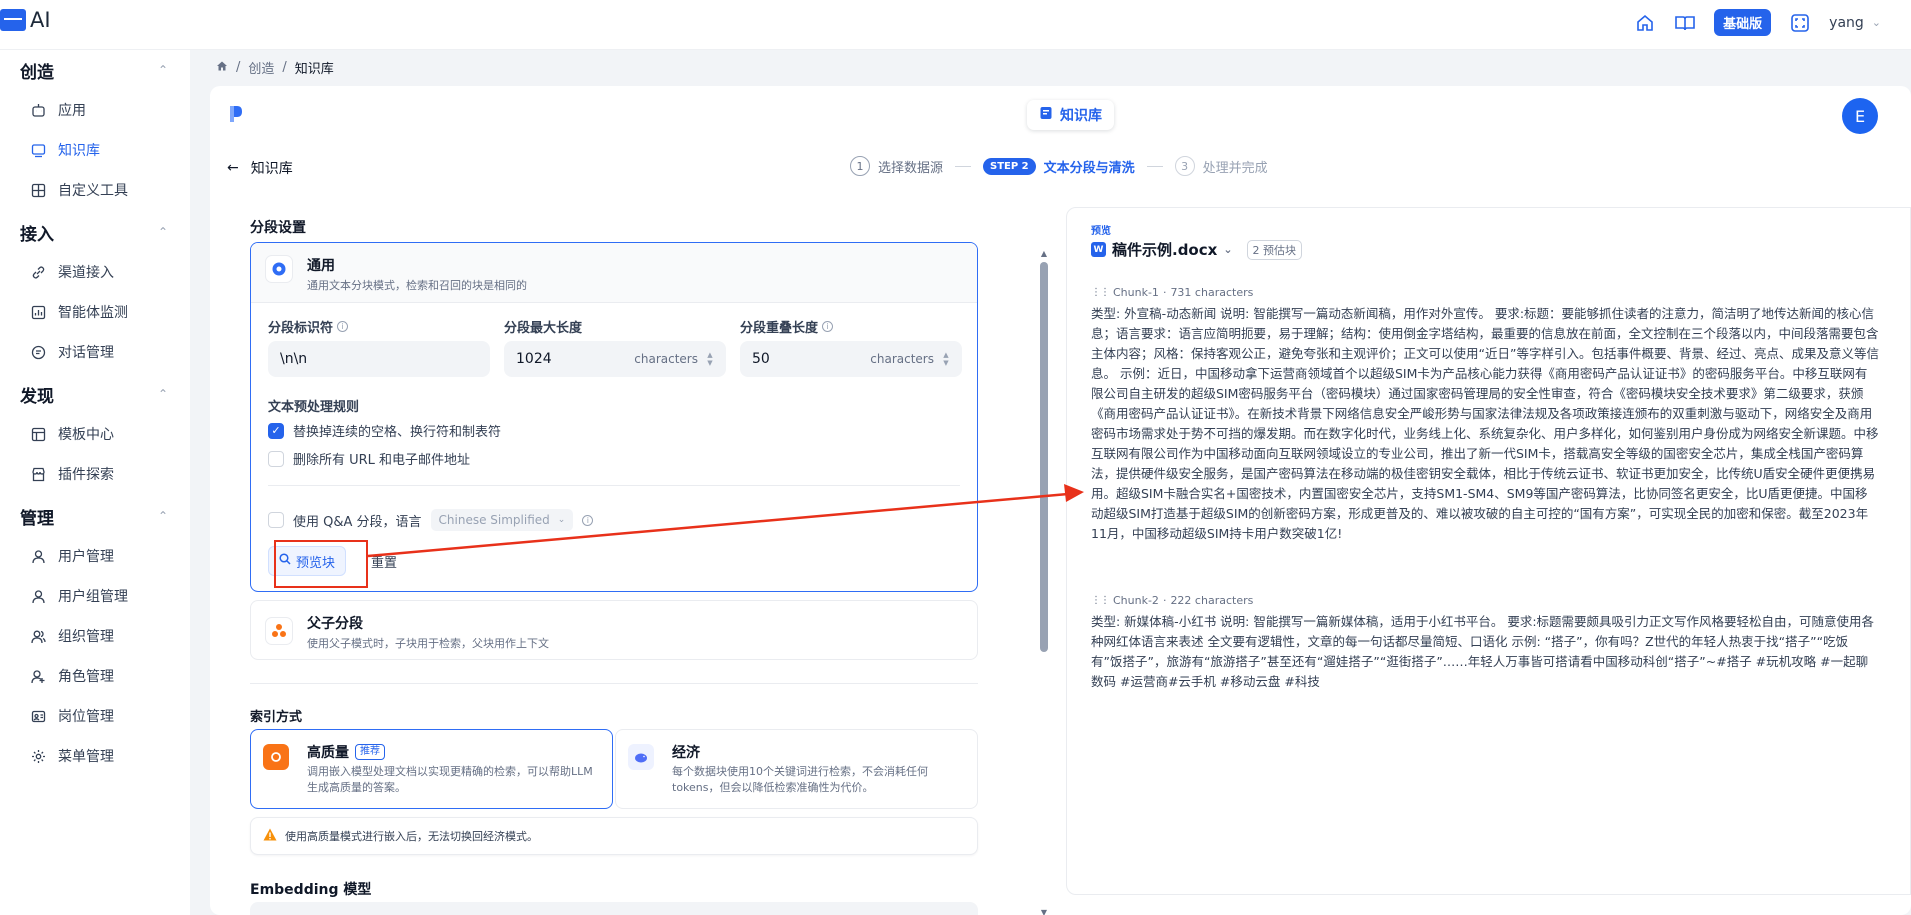  I want to click on sidebar-section-create: 创造 ⌃, so click(95, 70).